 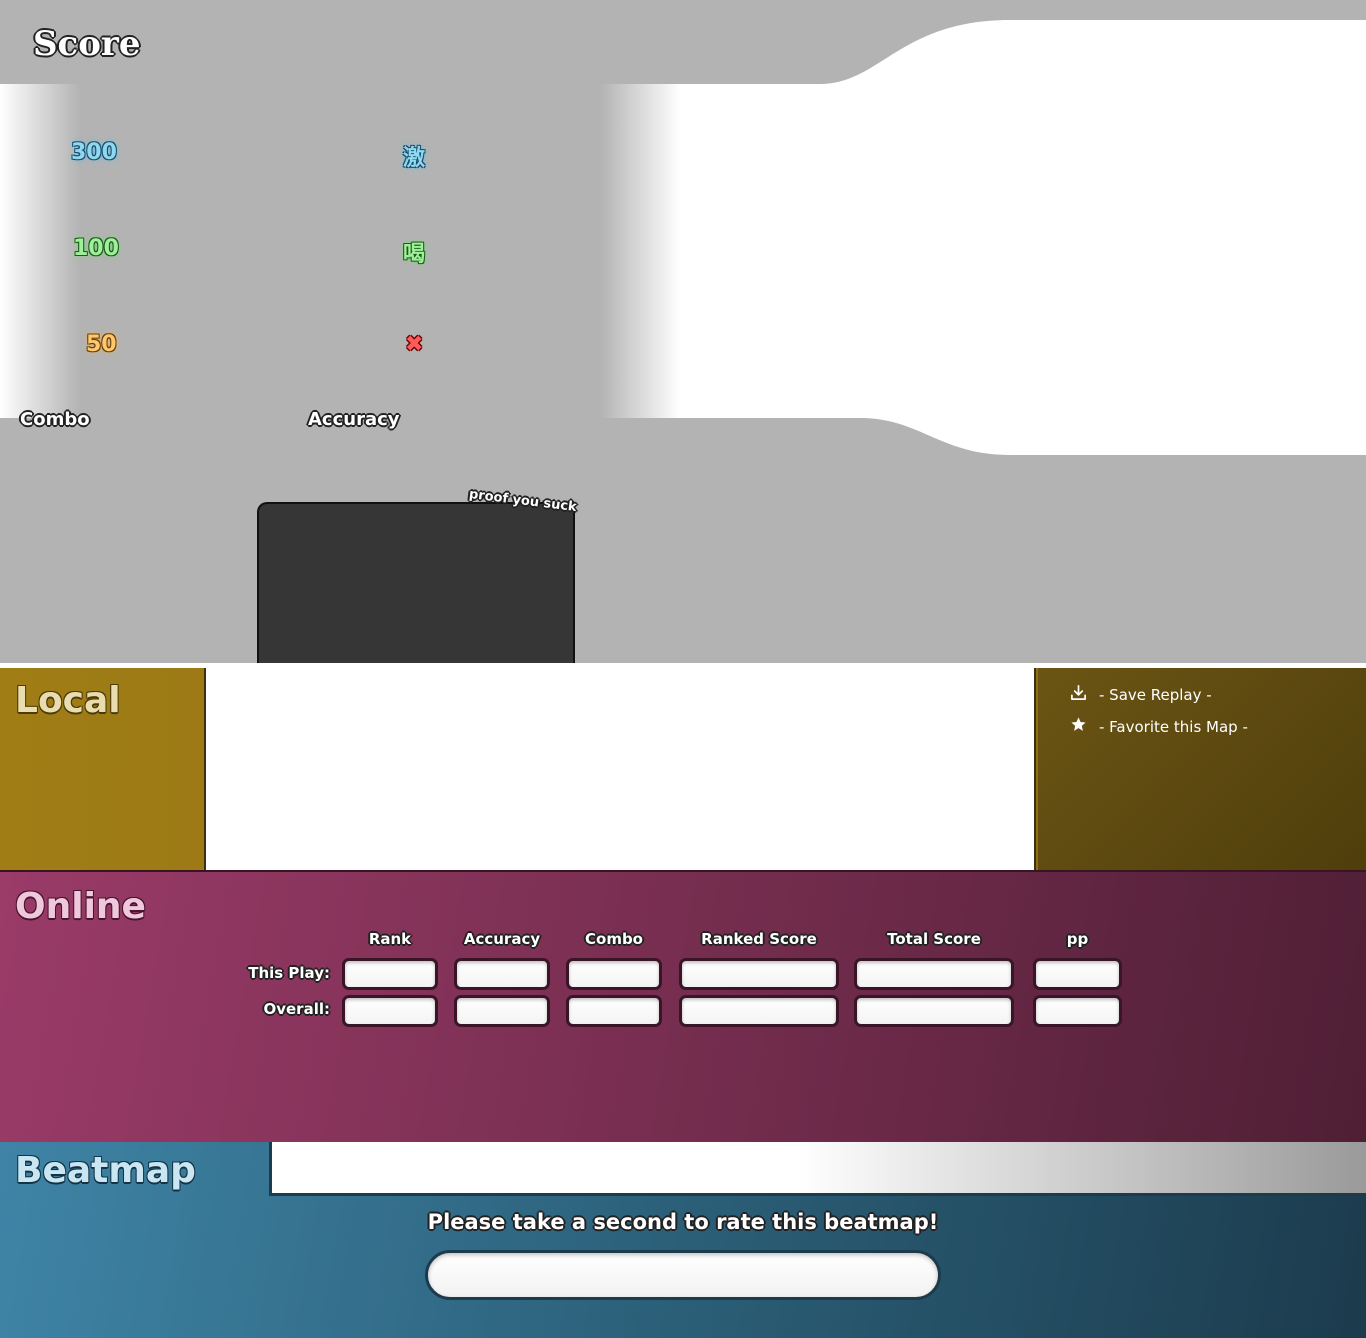 I want to click on hit-geki-label: 激, so click(x=414, y=158).